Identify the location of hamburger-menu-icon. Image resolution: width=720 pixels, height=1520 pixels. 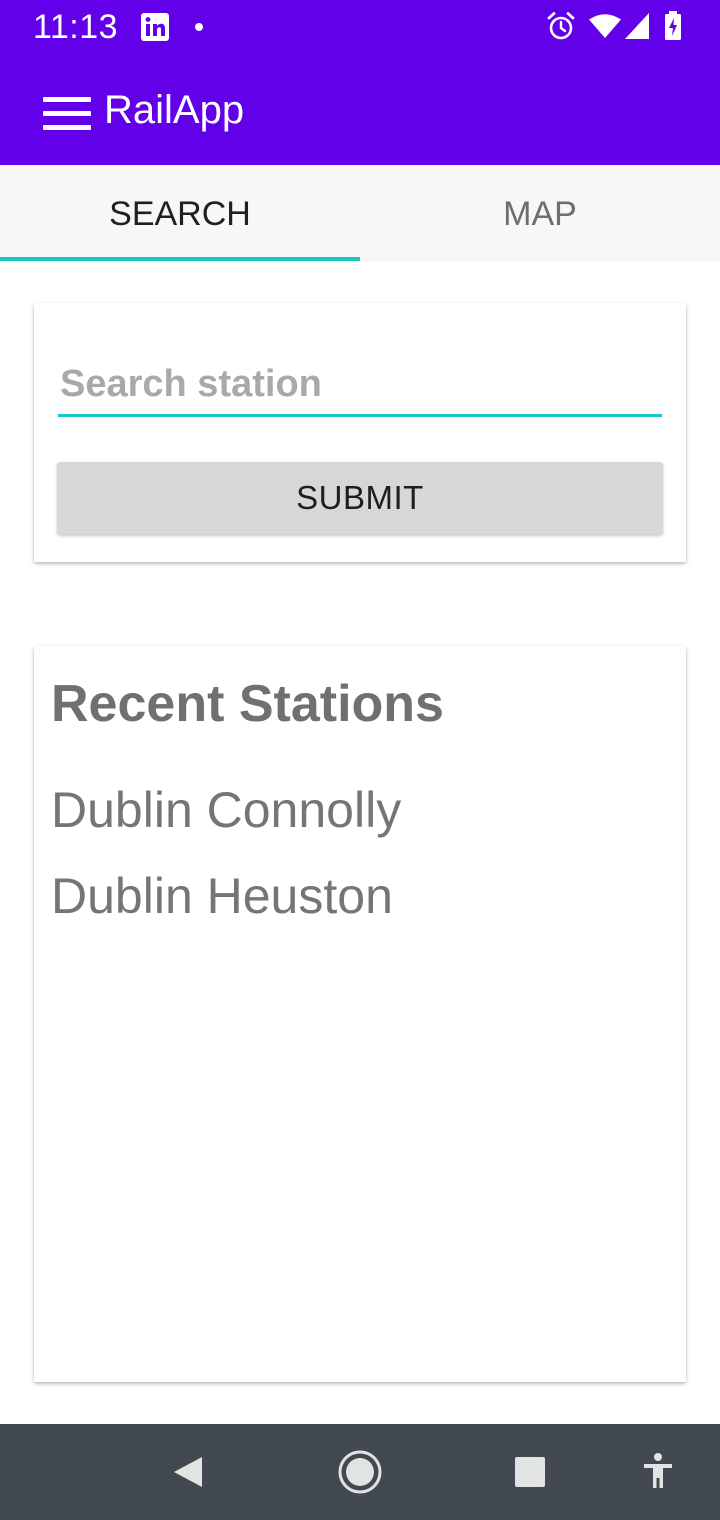
(67, 114).